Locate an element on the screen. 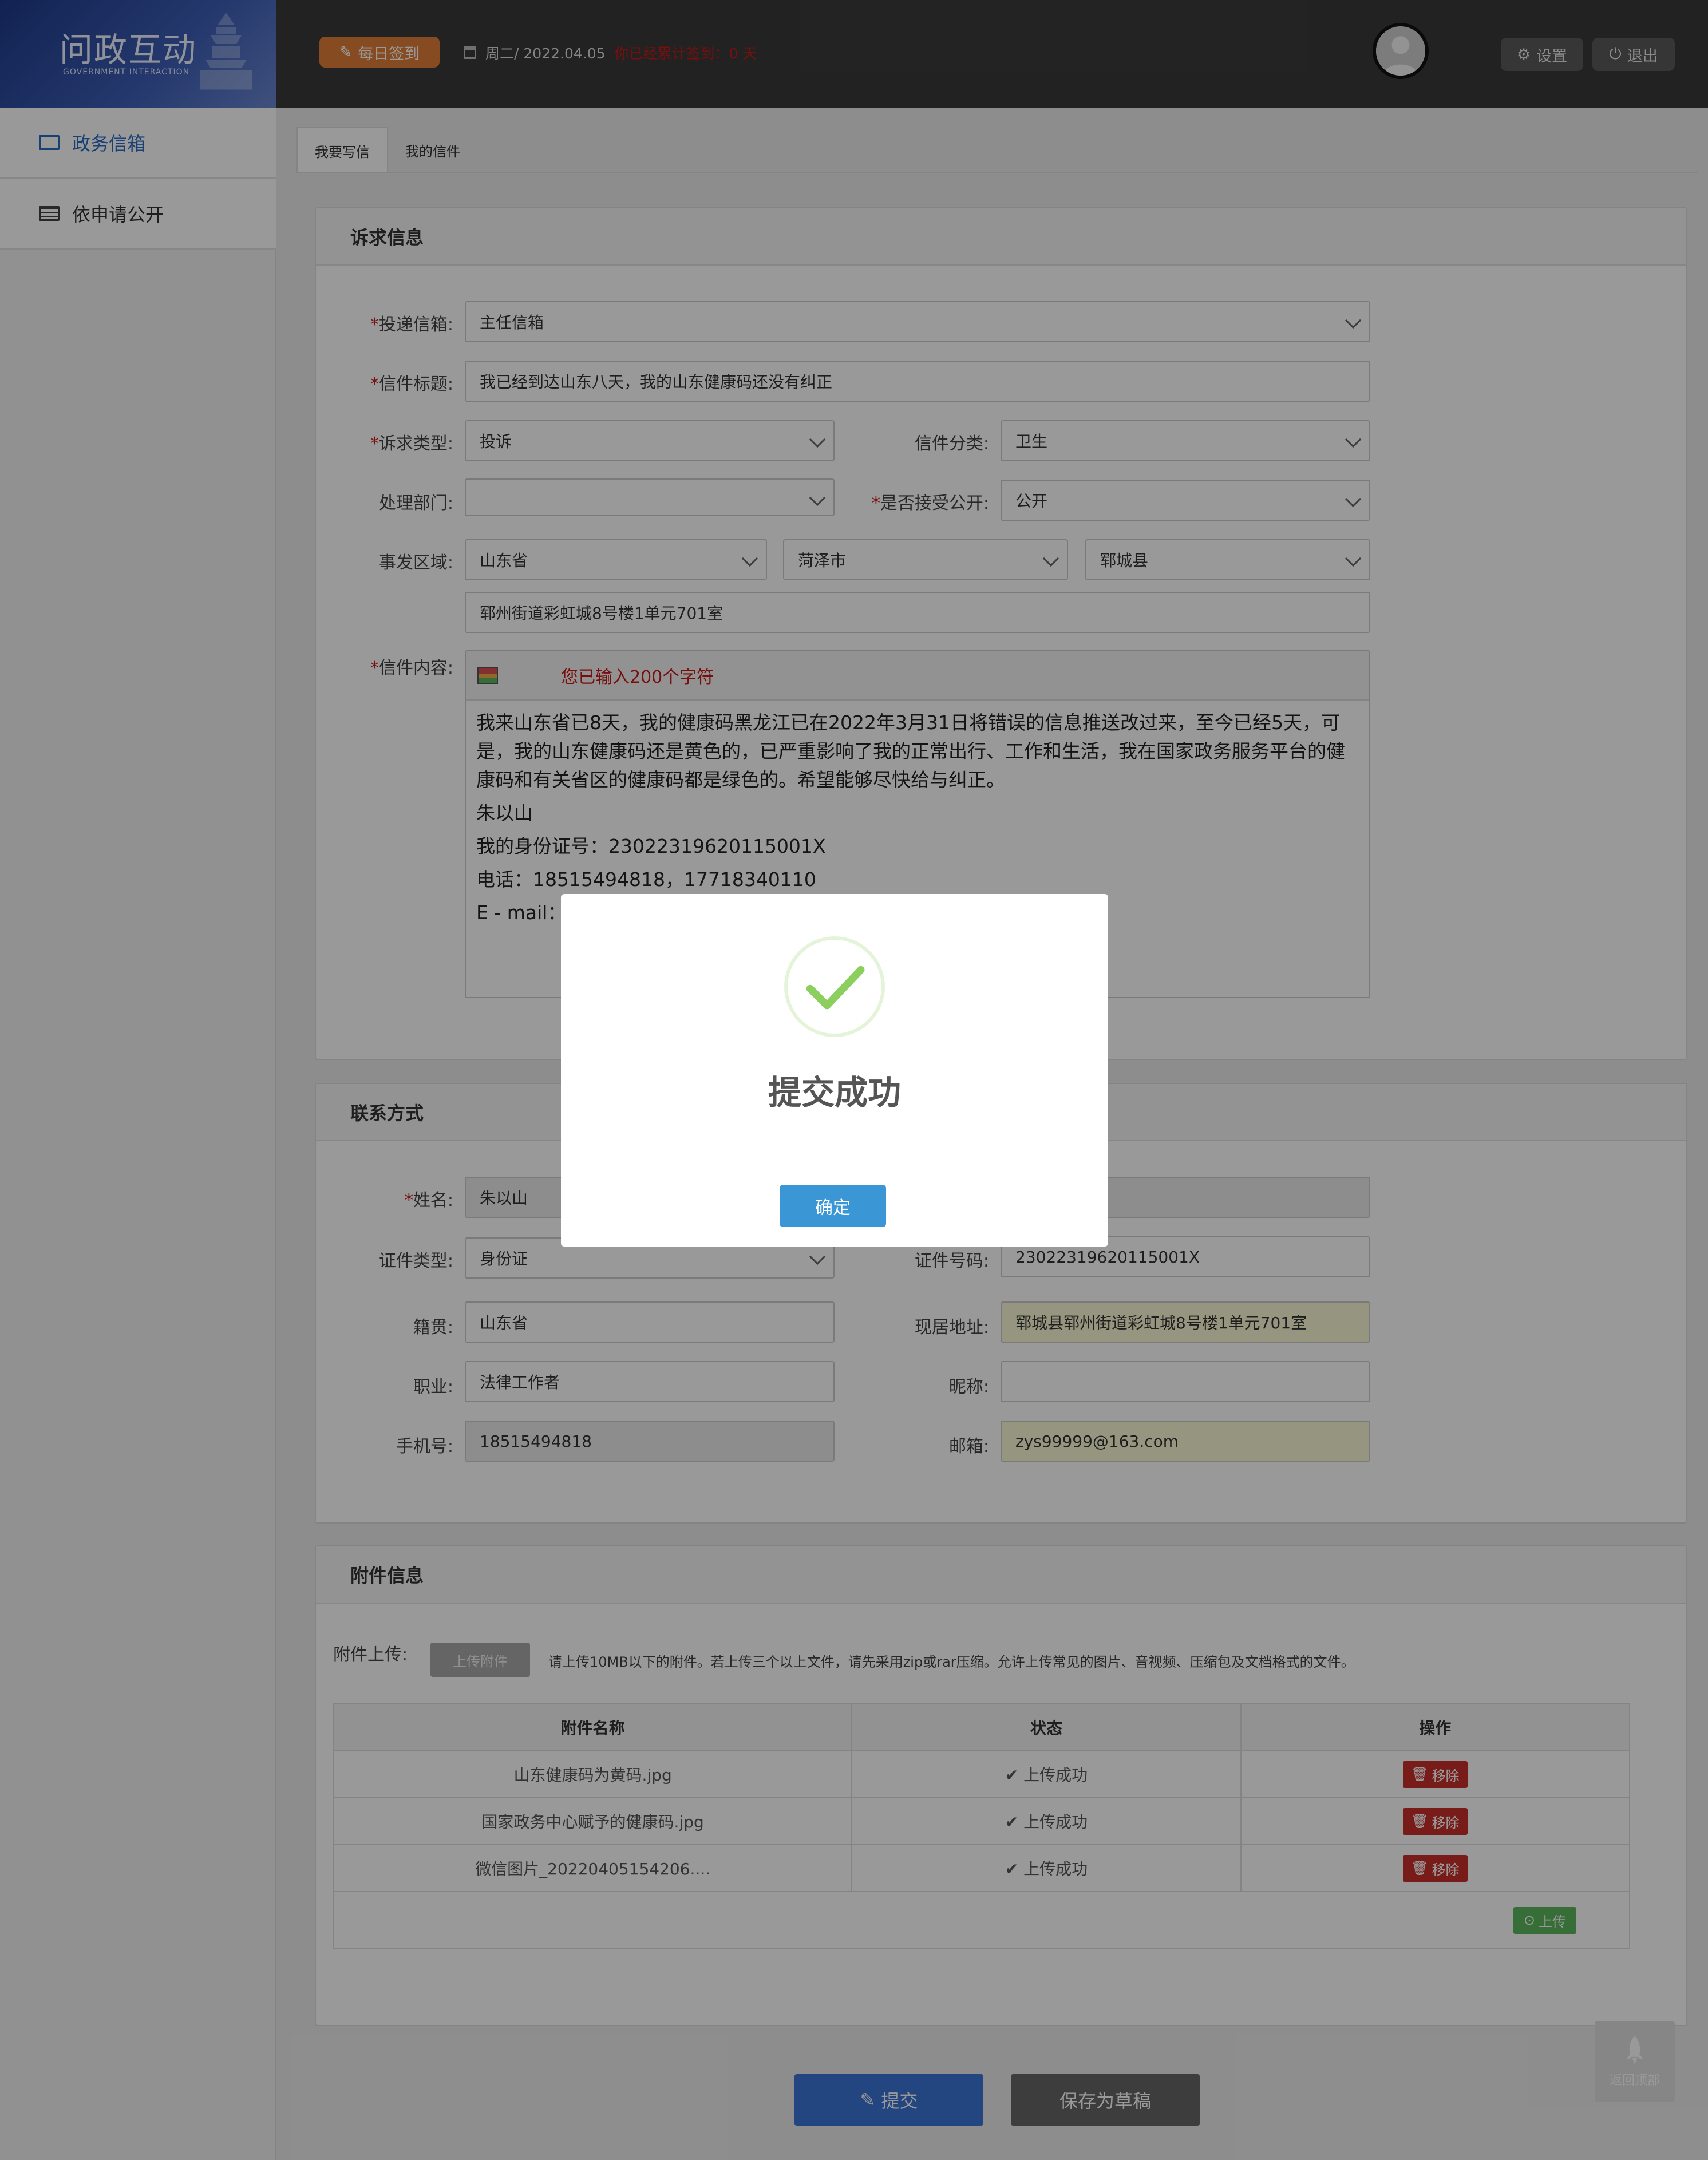 This screenshot has width=1708, height=2160. success-check-icon is located at coordinates (834, 986).